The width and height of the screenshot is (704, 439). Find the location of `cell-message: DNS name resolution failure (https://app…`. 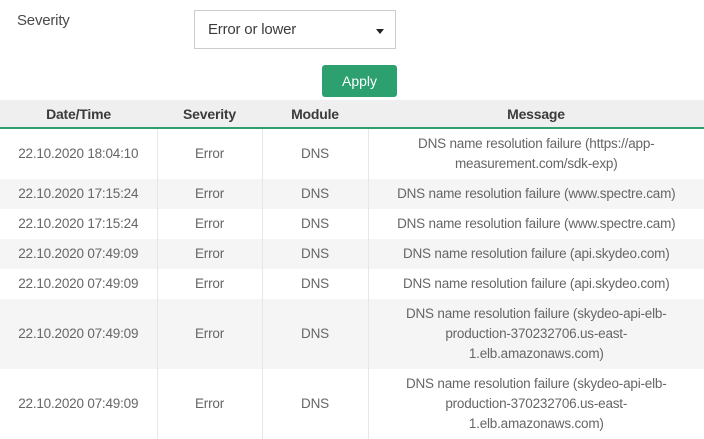

cell-message: DNS name resolution failure (https://app… is located at coordinates (535, 153).